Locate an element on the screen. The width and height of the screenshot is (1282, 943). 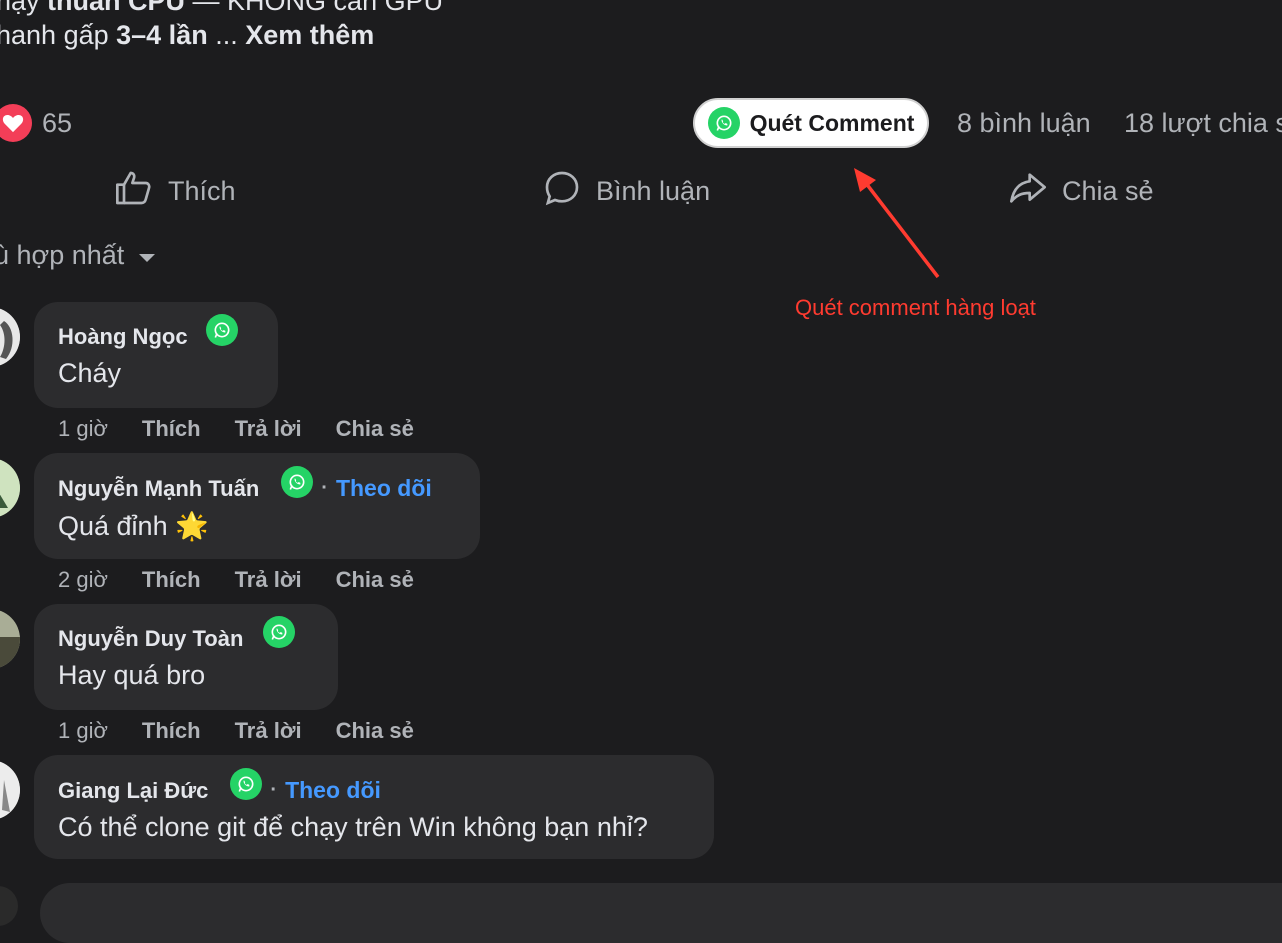
comment-author: Hoàng Ngọc is located at coordinates (156, 332).